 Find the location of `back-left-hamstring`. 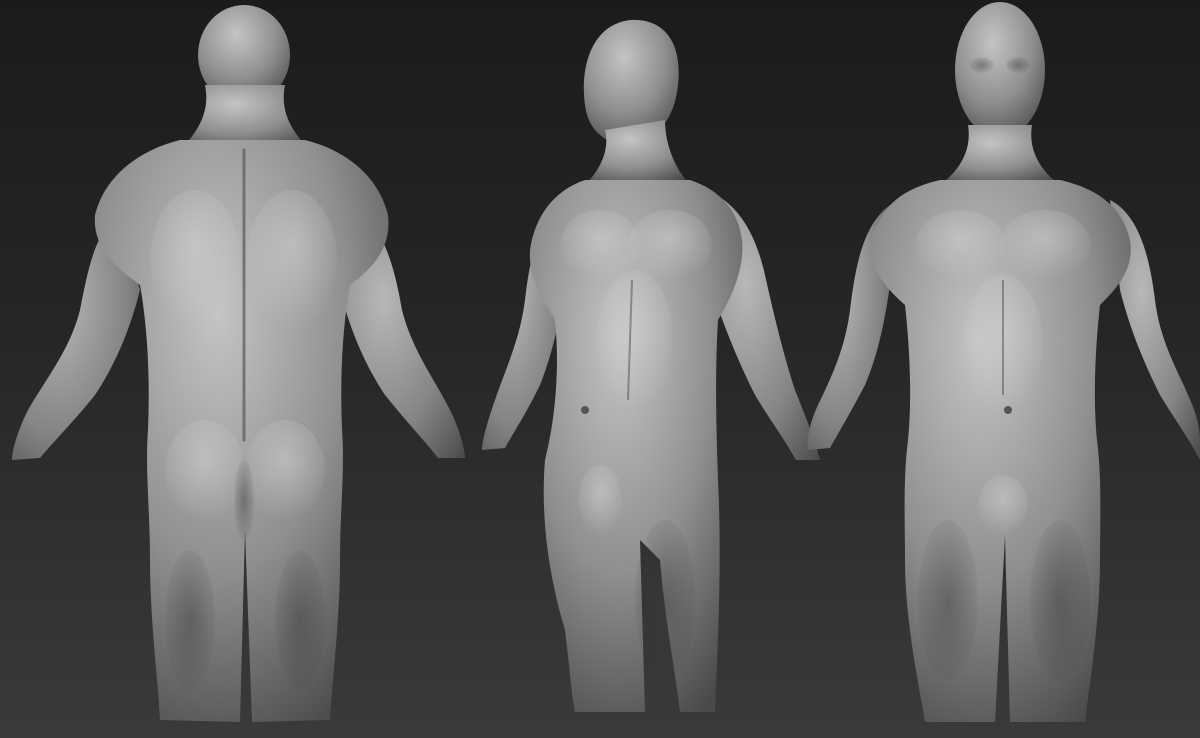

back-left-hamstring is located at coordinates (190, 620).